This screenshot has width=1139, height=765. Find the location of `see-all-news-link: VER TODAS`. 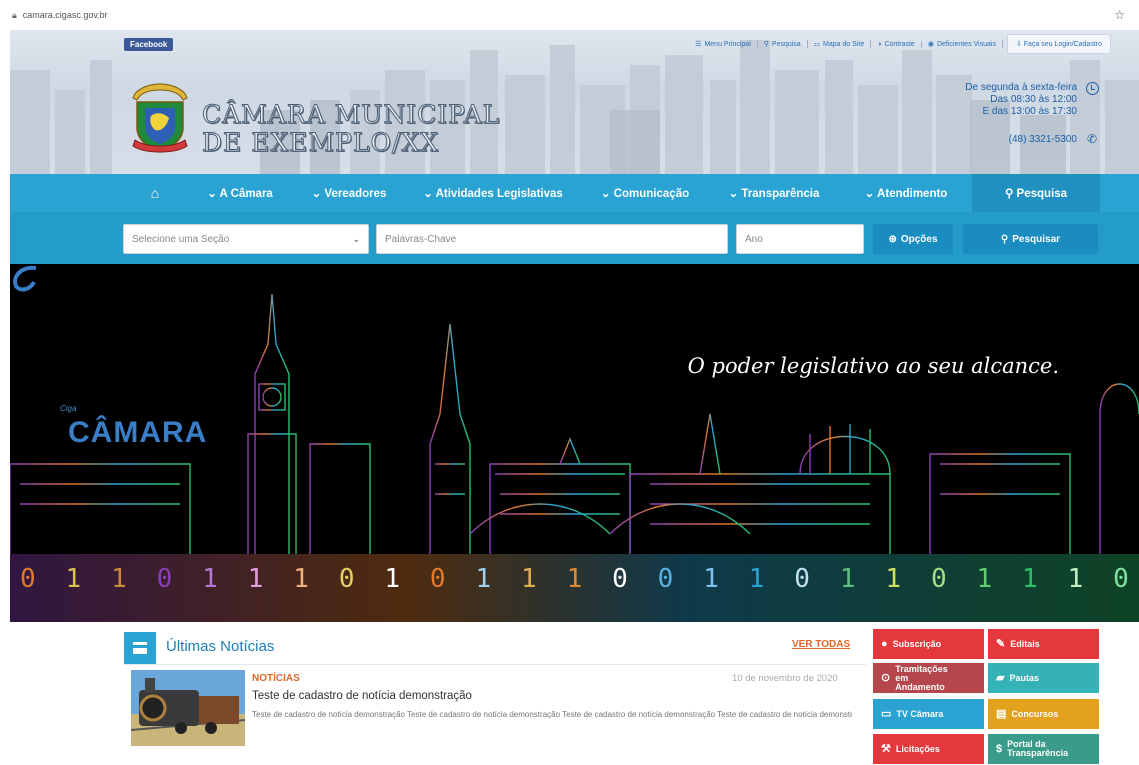

see-all-news-link: VER TODAS is located at coordinates (821, 644).